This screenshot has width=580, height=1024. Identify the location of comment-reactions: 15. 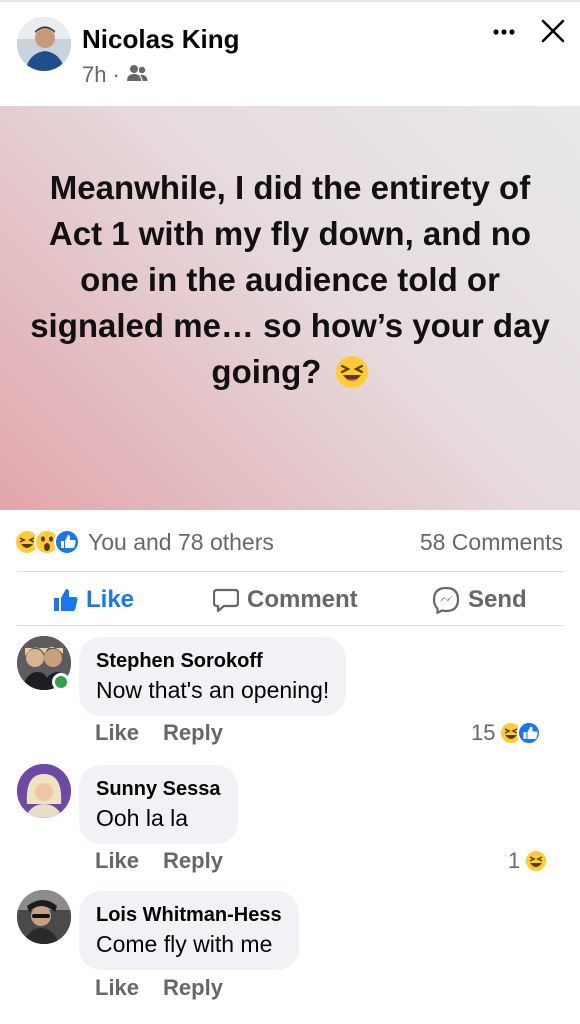
(506, 733).